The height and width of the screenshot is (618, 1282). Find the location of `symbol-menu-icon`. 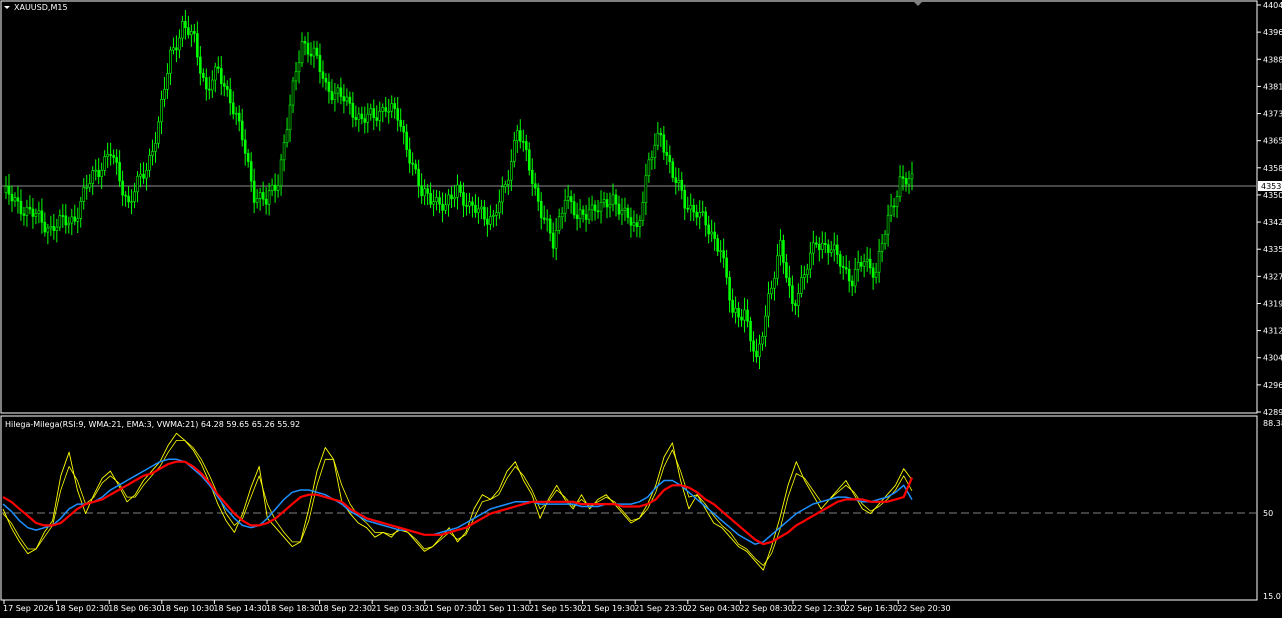

symbol-menu-icon is located at coordinates (7, 7).